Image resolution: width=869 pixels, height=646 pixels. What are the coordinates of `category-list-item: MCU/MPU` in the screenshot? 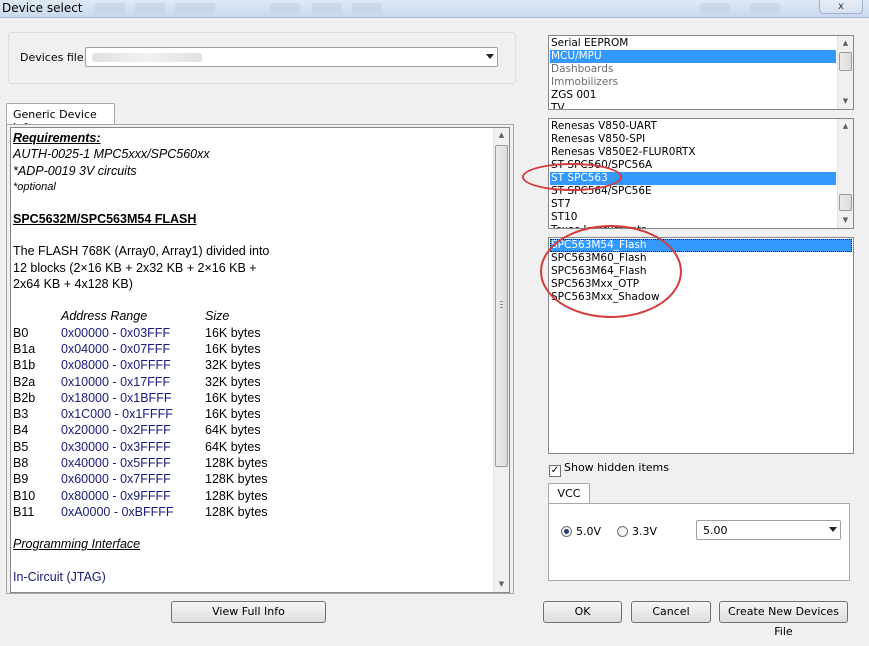 It's located at (693, 56).